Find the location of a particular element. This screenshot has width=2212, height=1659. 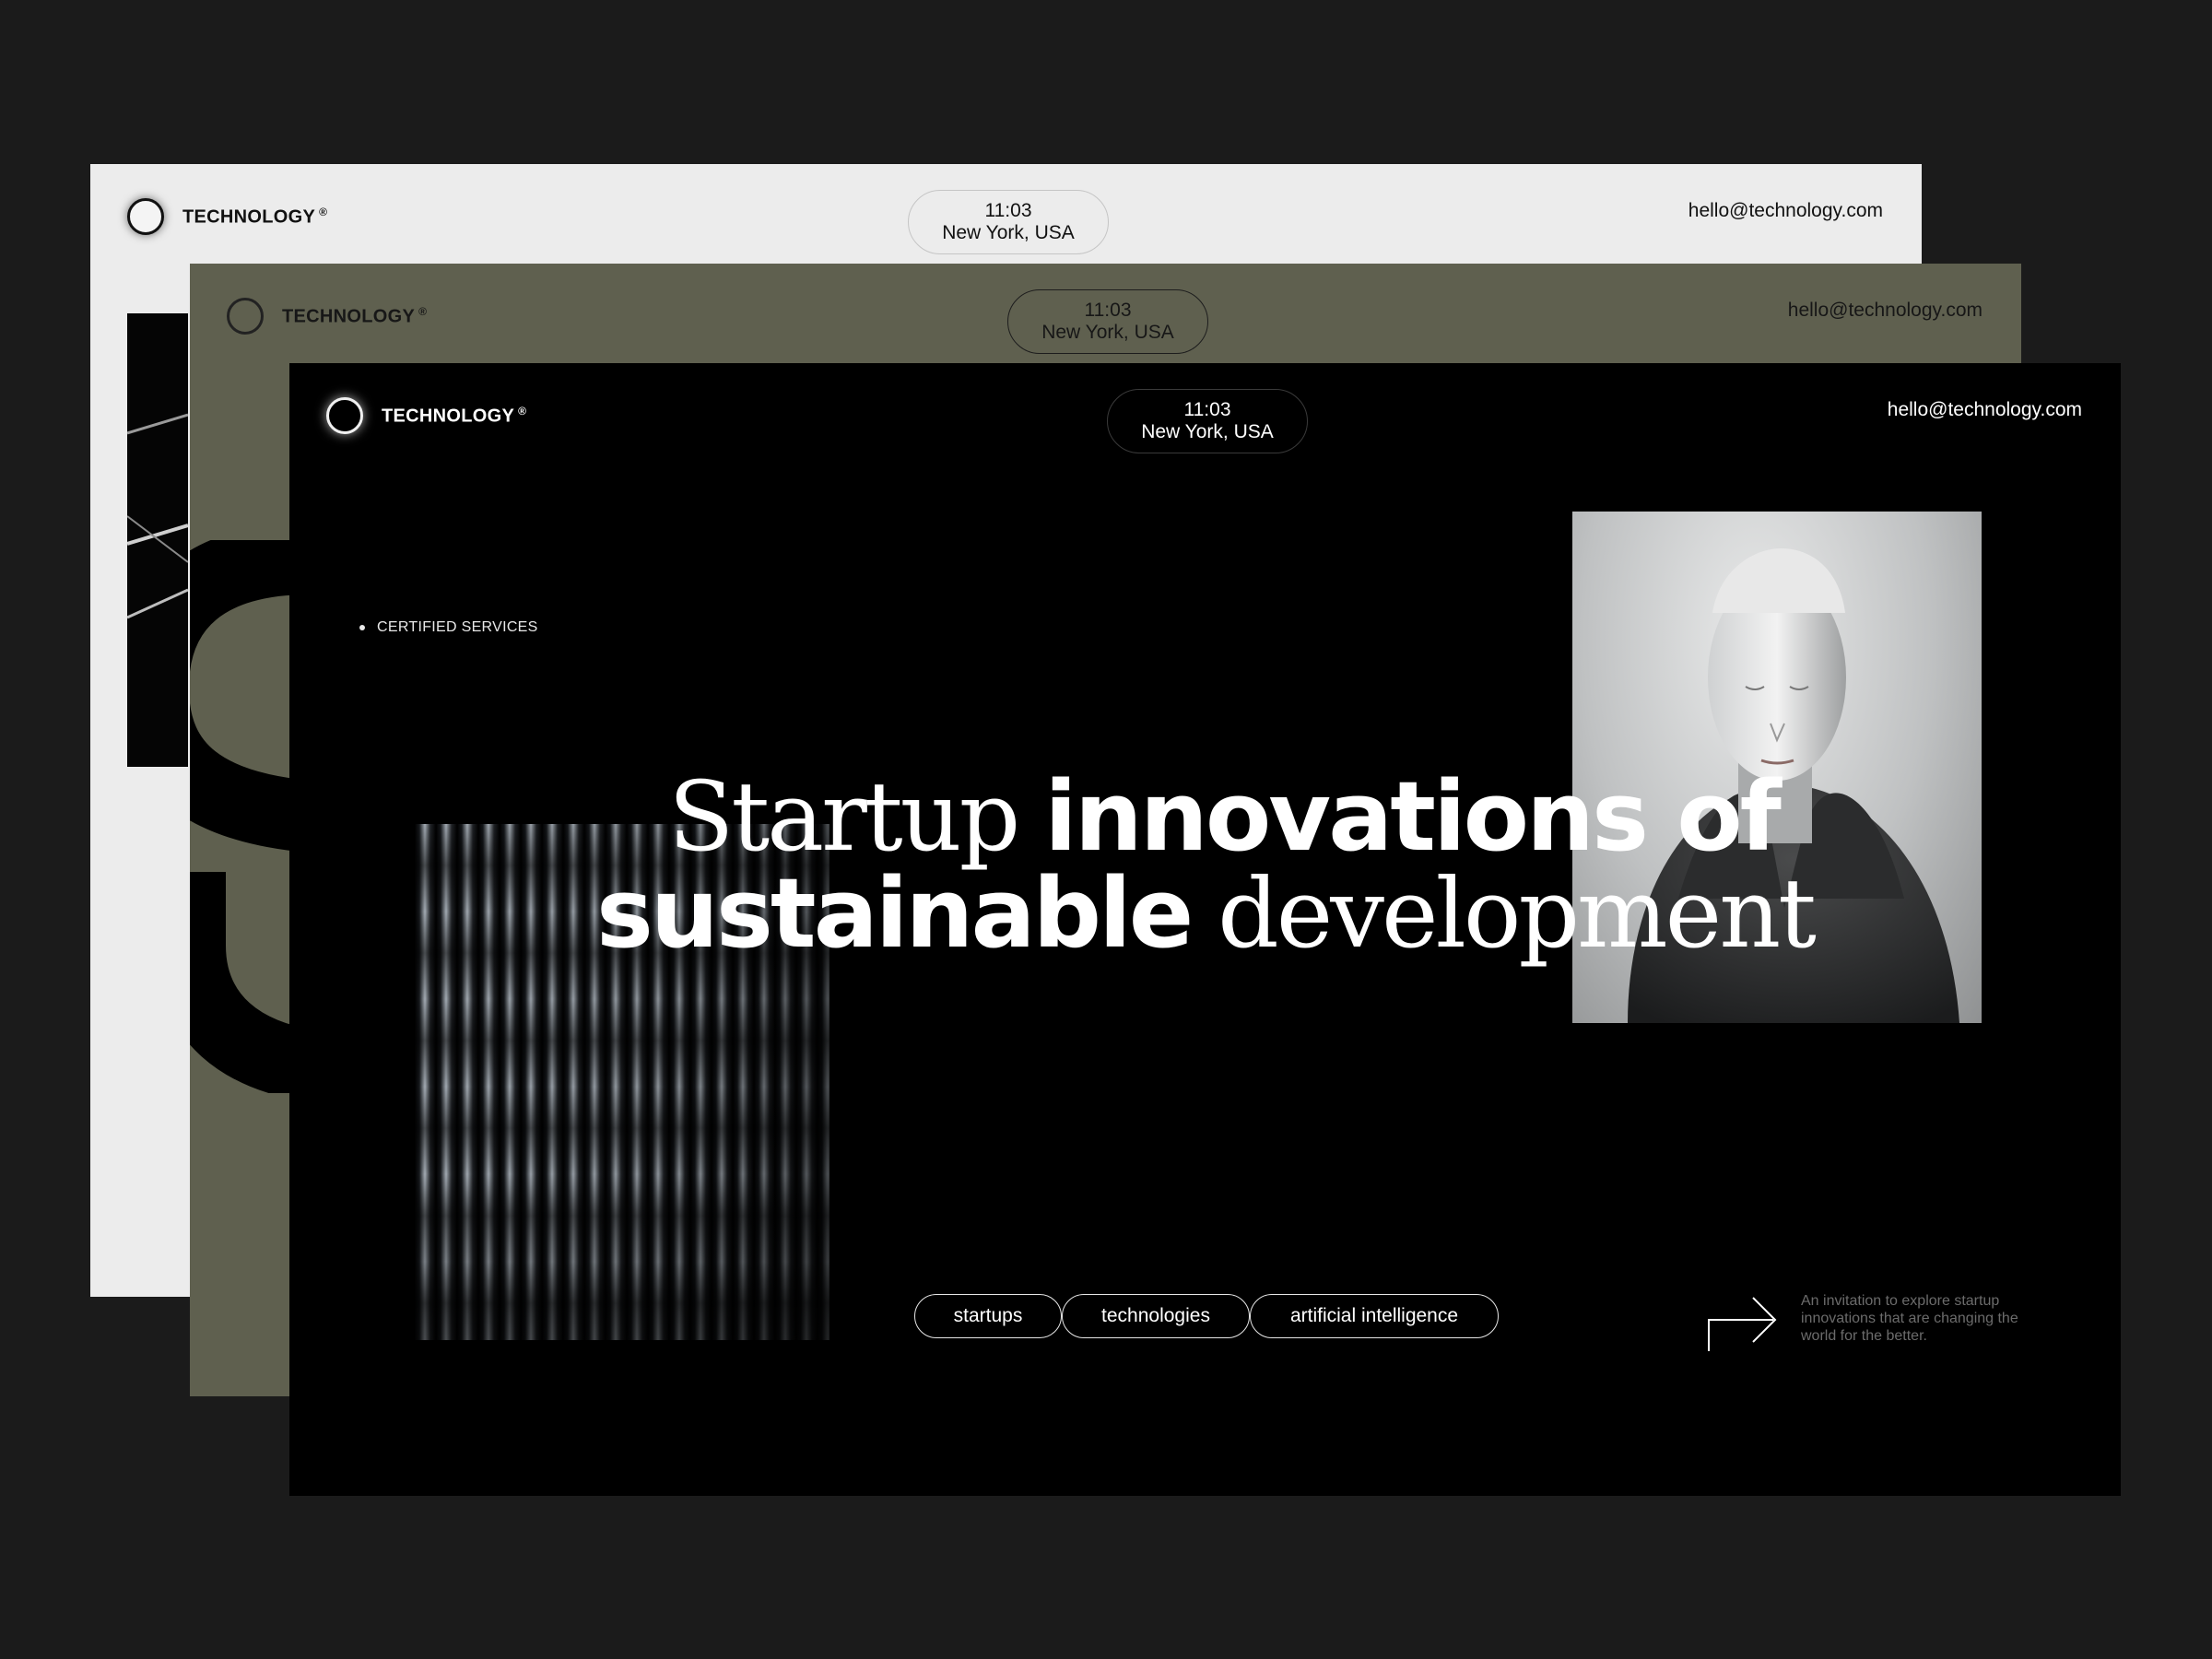

headline-startup: Startup is located at coordinates (844, 816).